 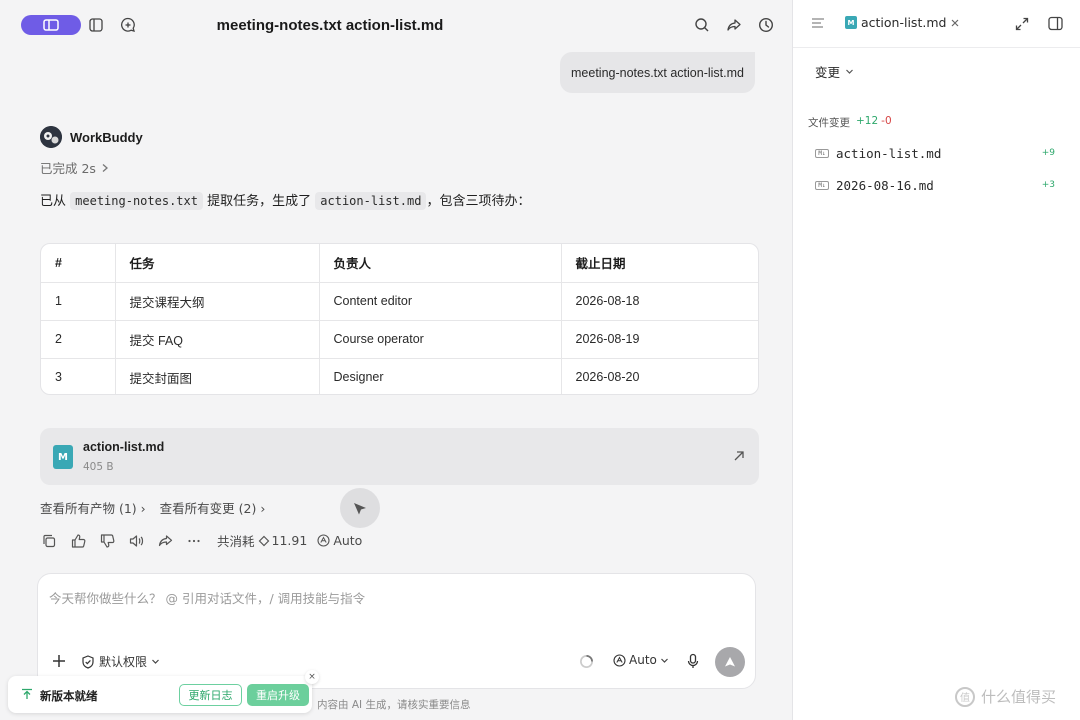 What do you see at coordinates (659, 301) in the screenshot?
I see `table-cell: 2026-08-18` at bounding box center [659, 301].